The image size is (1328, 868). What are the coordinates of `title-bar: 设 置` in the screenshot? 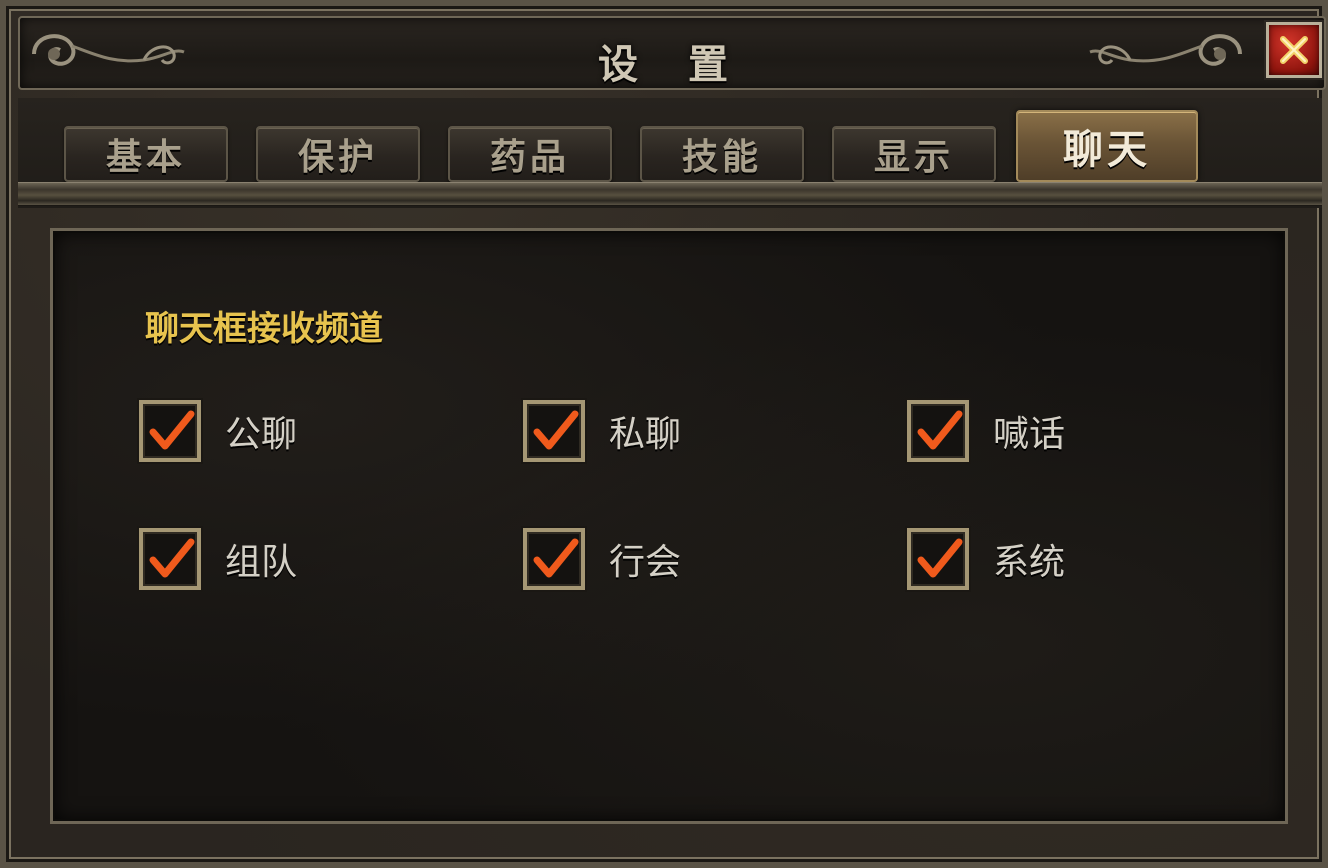 It's located at (672, 53).